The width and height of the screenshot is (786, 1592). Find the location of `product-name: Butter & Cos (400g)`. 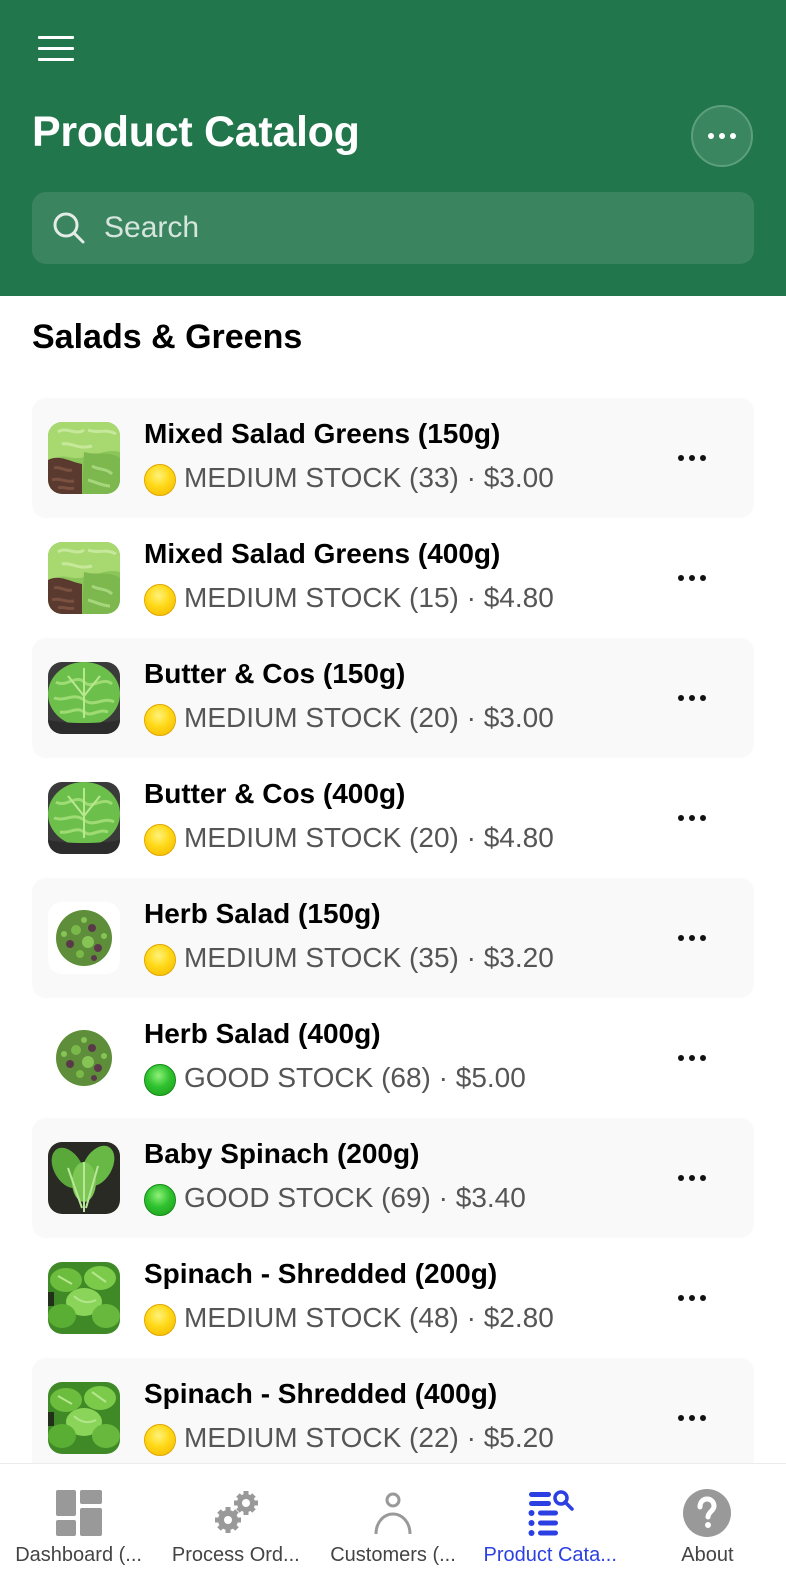

product-name: Butter & Cos (400g) is located at coordinates (275, 793).